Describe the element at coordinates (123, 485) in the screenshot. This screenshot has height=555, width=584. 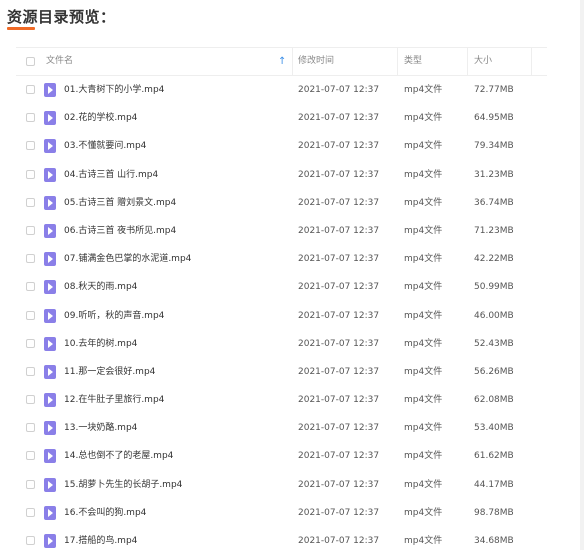
I see `file-name: 15.胡萝卜先生的长胡子.mp4` at that location.